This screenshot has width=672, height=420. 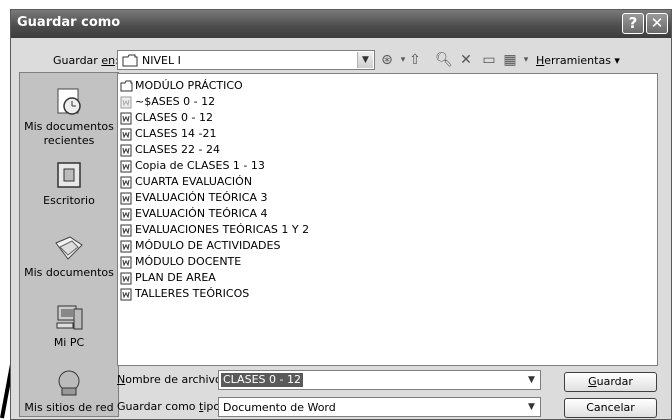 I want to click on up-folder-icon: ⇧, so click(x=415, y=60).